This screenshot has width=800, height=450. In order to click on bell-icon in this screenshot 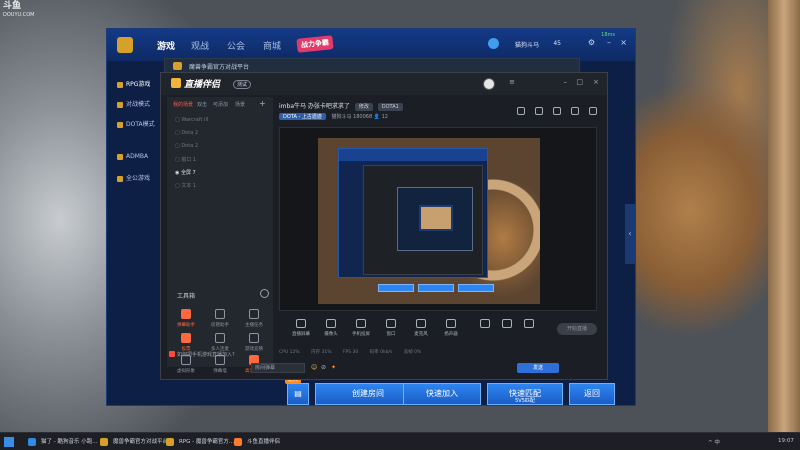, I will do `click(575, 111)`.